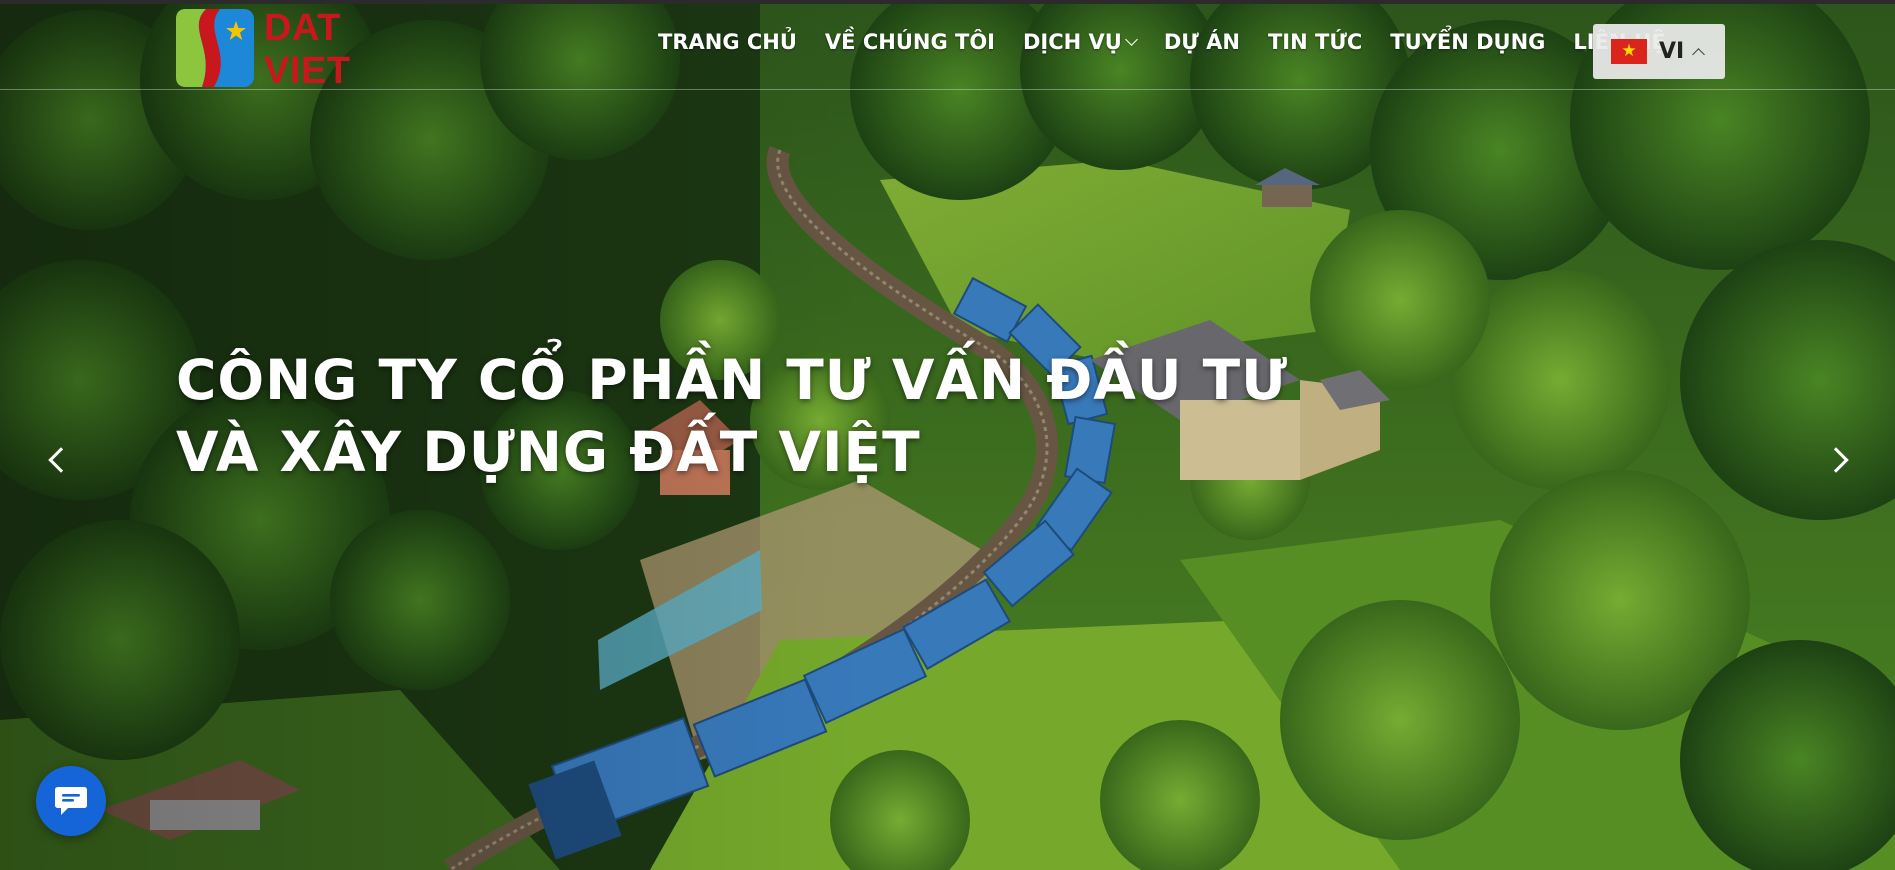 Image resolution: width=1895 pixels, height=870 pixels. What do you see at coordinates (548, 452) in the screenshot?
I see `hero-headline-line2: VÀ XÂY DỰNG ĐẤT VIỆT` at bounding box center [548, 452].